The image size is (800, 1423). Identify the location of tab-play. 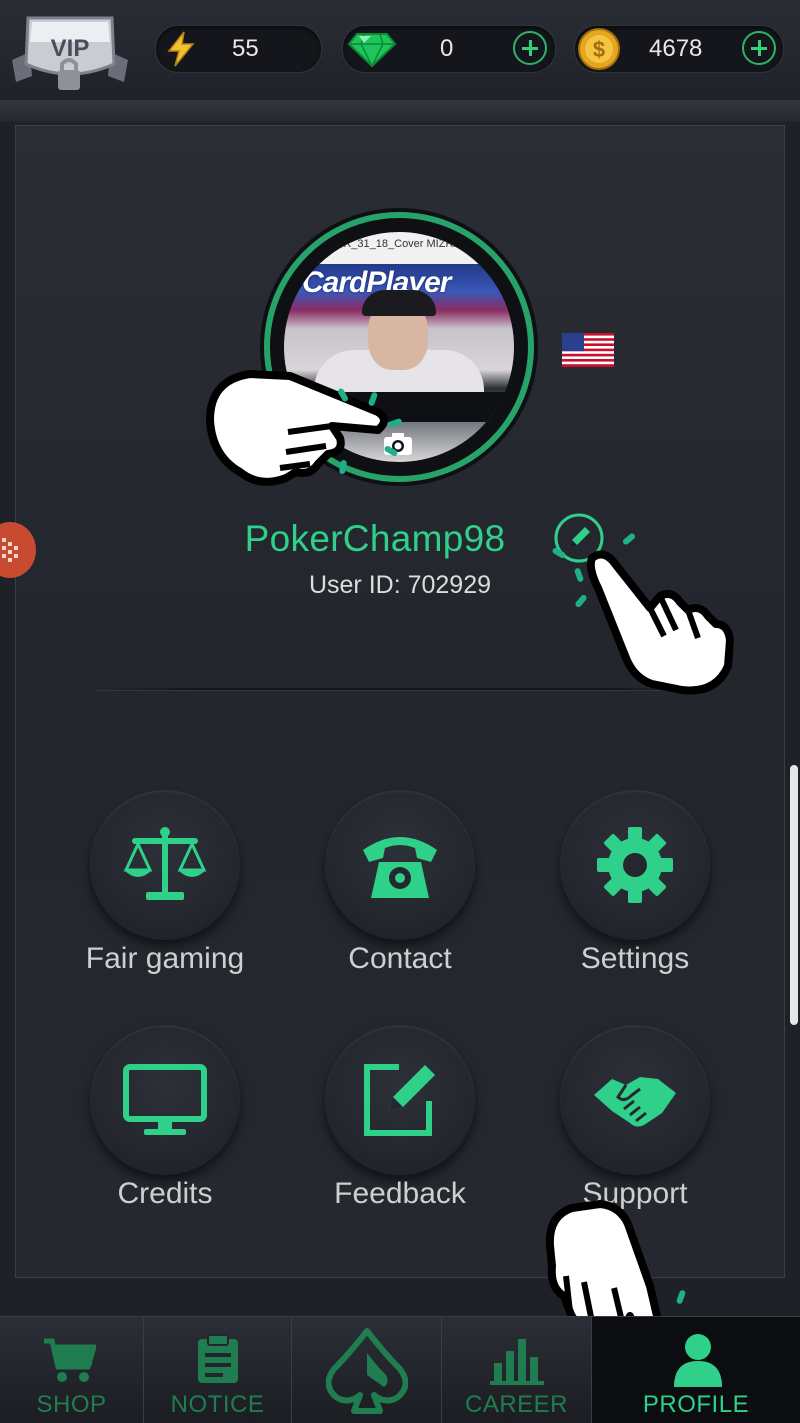
(367, 1370).